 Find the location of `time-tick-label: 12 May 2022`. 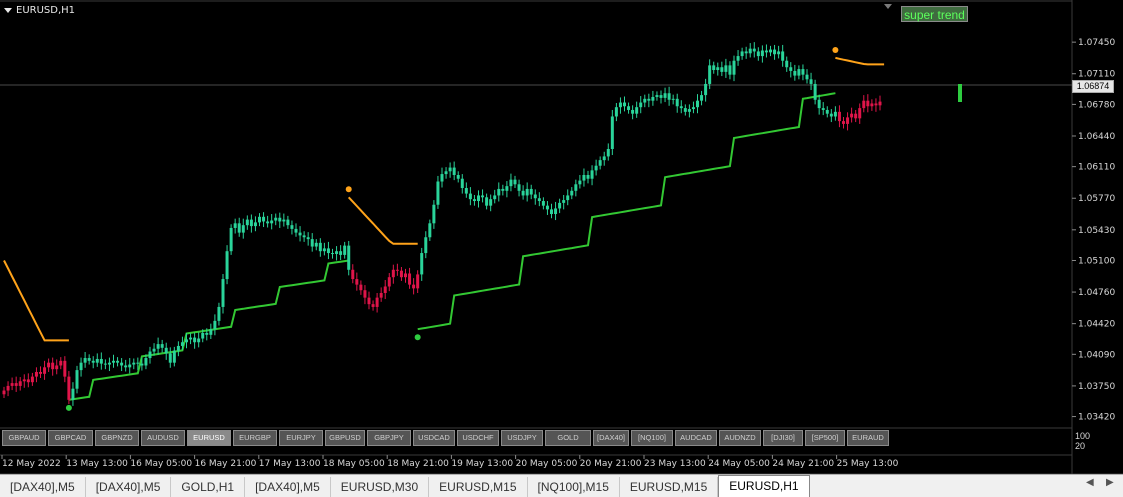

time-tick-label: 12 May 2022 is located at coordinates (31, 464).